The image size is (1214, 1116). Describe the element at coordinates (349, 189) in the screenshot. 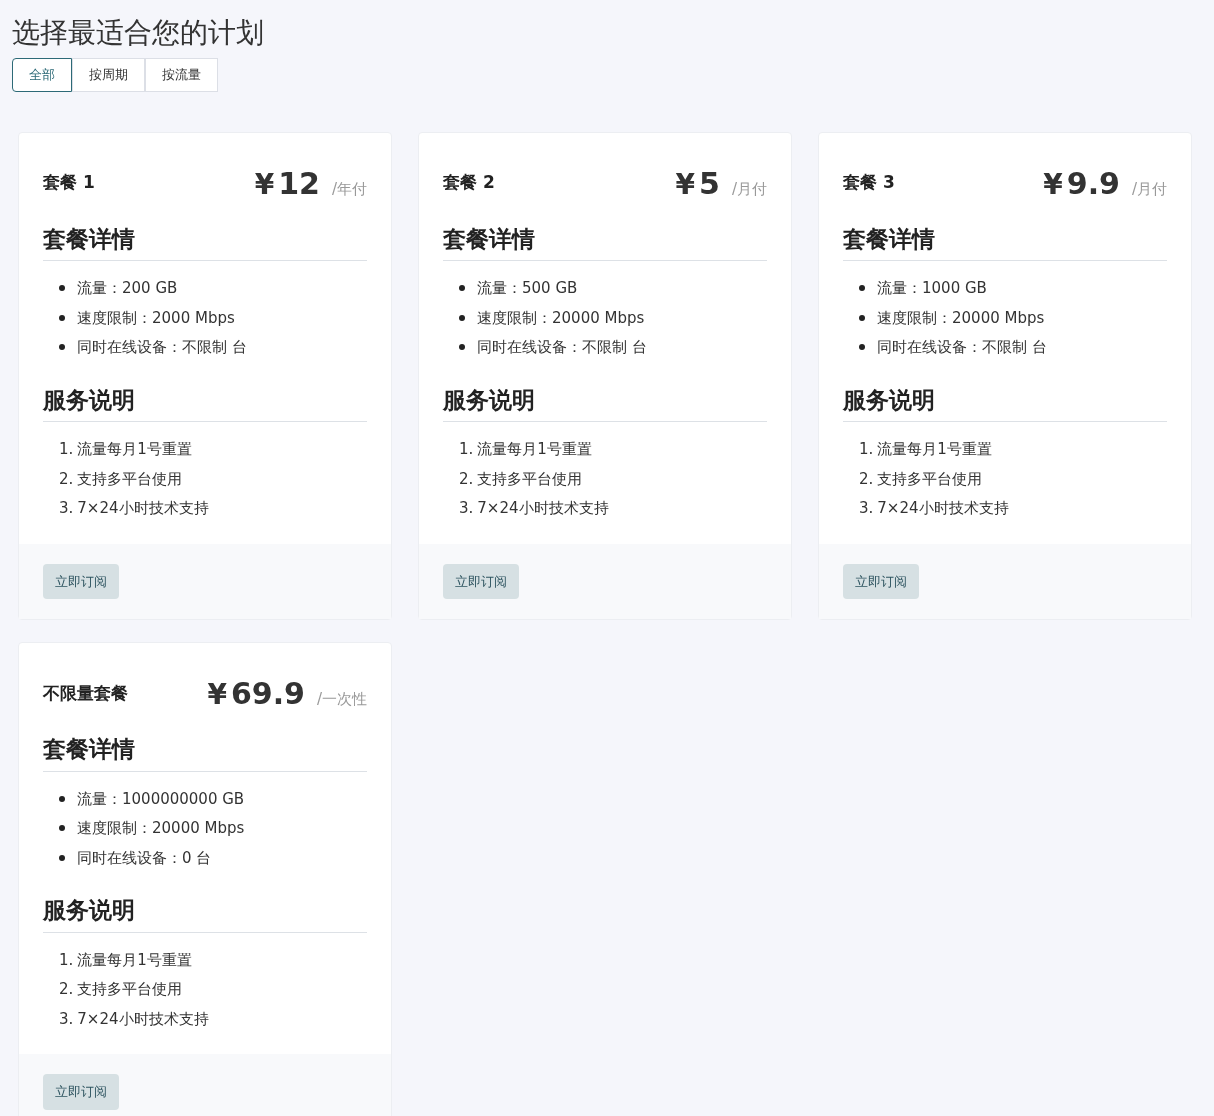

I see `billing-period: /年付` at that location.